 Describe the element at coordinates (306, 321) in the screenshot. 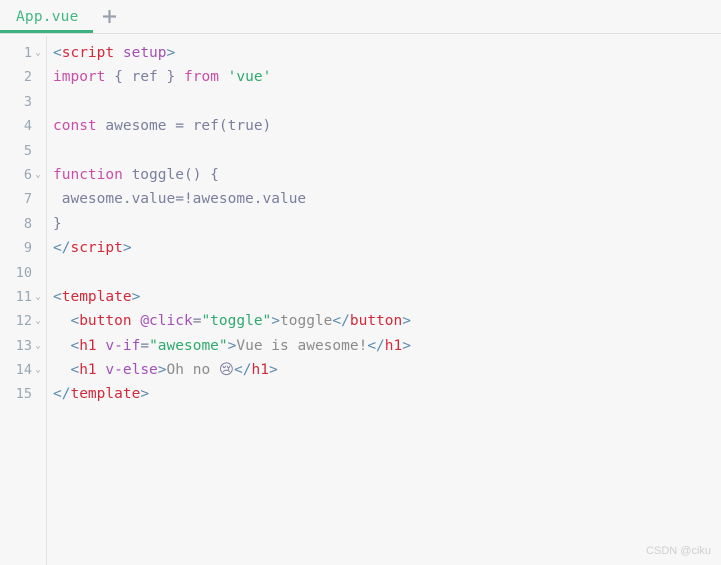

I see `code-token-text: toggle` at that location.